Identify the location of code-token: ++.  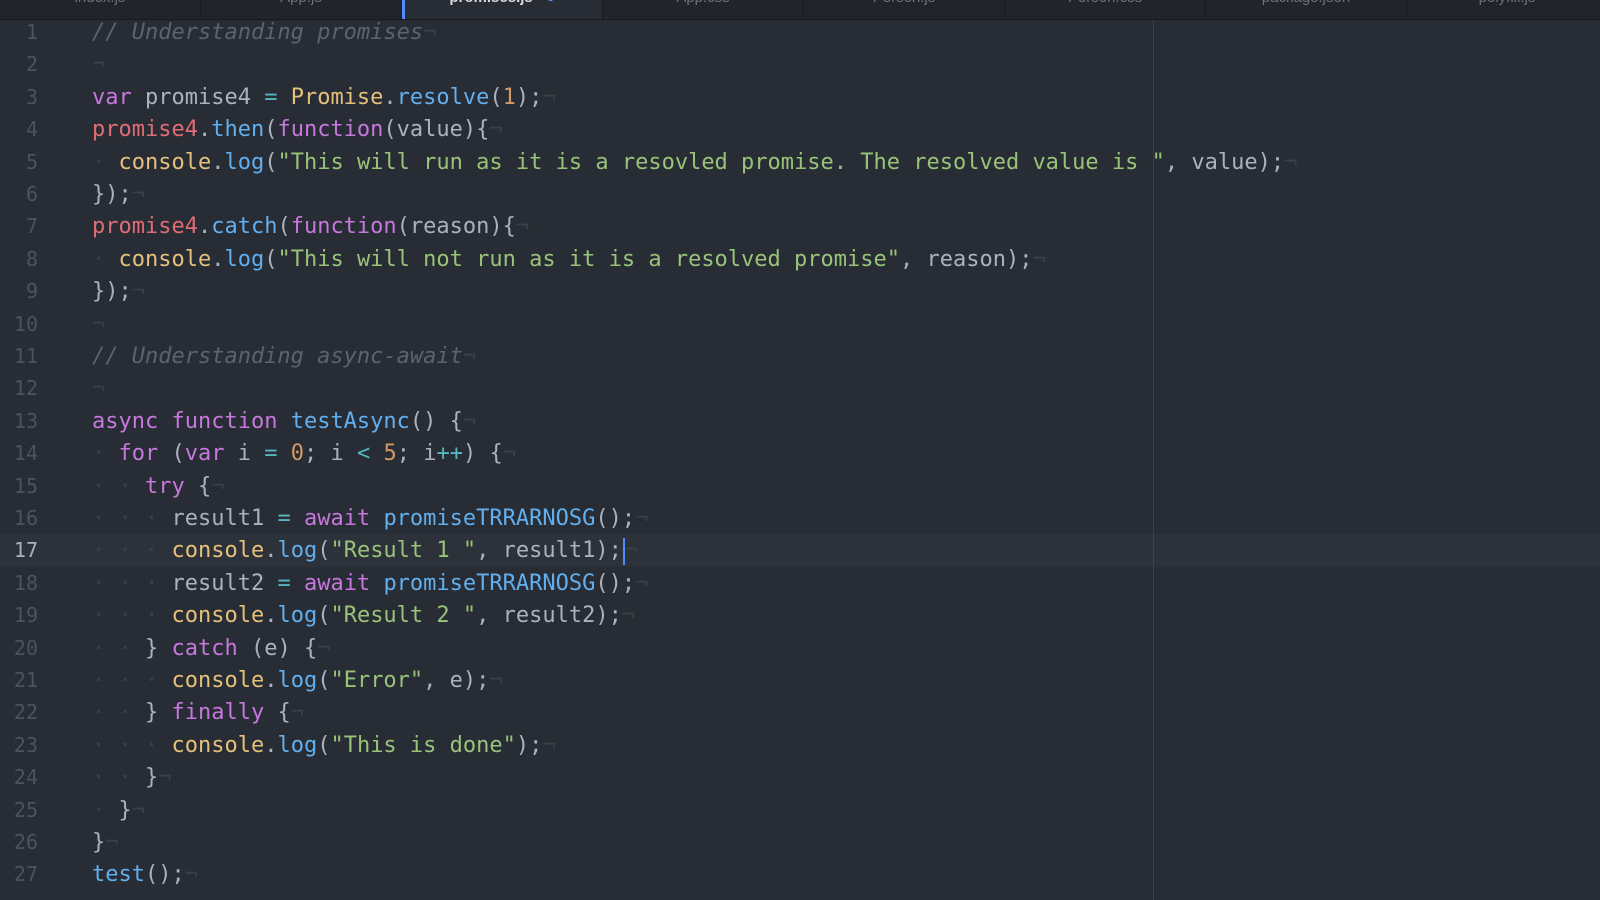
(449, 454).